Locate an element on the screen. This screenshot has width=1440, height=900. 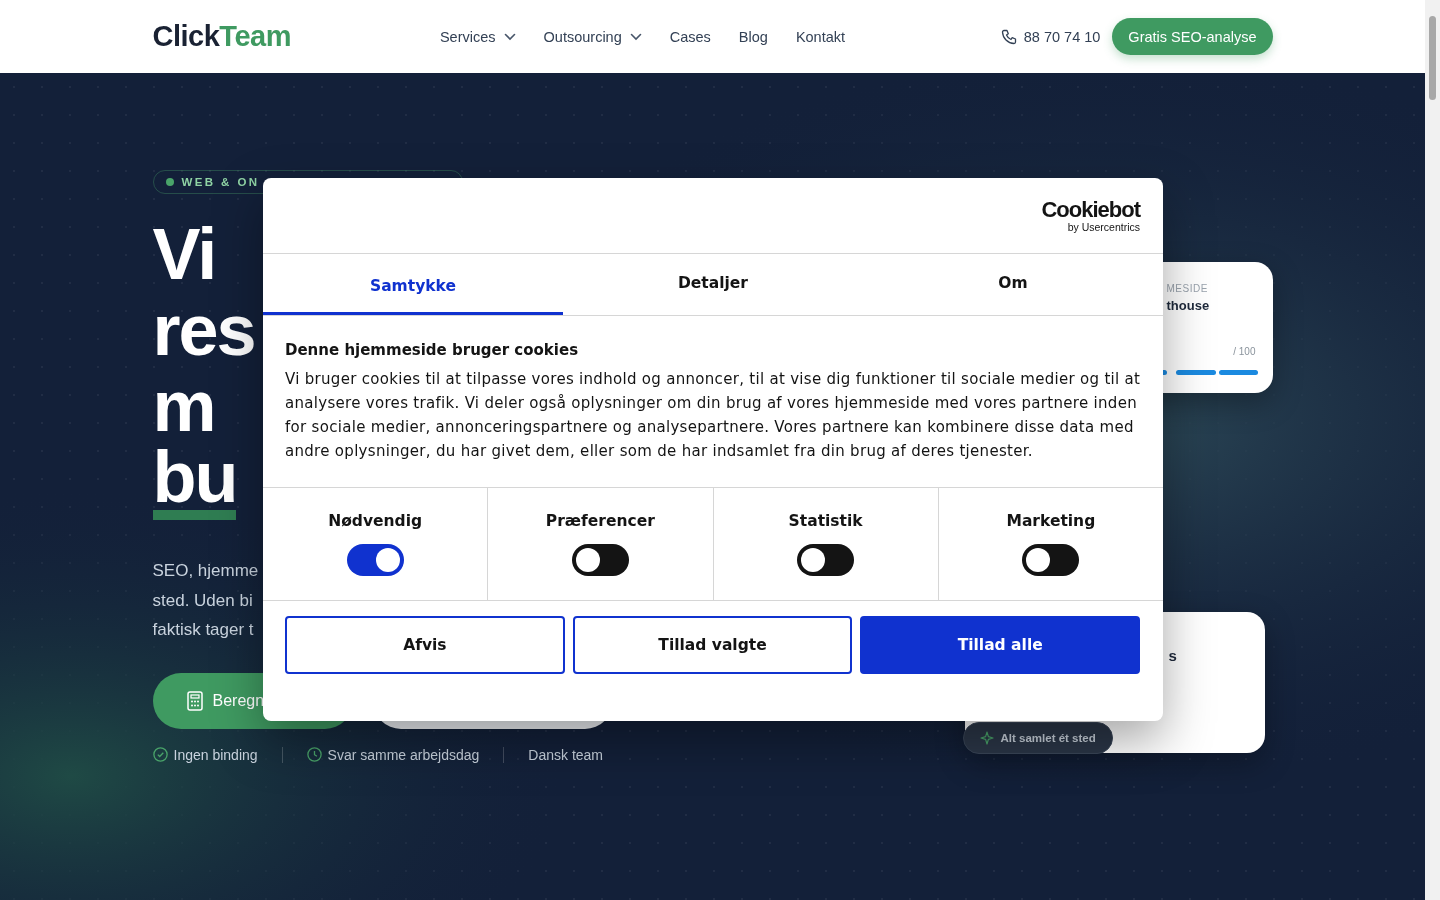
phone-icon is located at coordinates (1008, 36).